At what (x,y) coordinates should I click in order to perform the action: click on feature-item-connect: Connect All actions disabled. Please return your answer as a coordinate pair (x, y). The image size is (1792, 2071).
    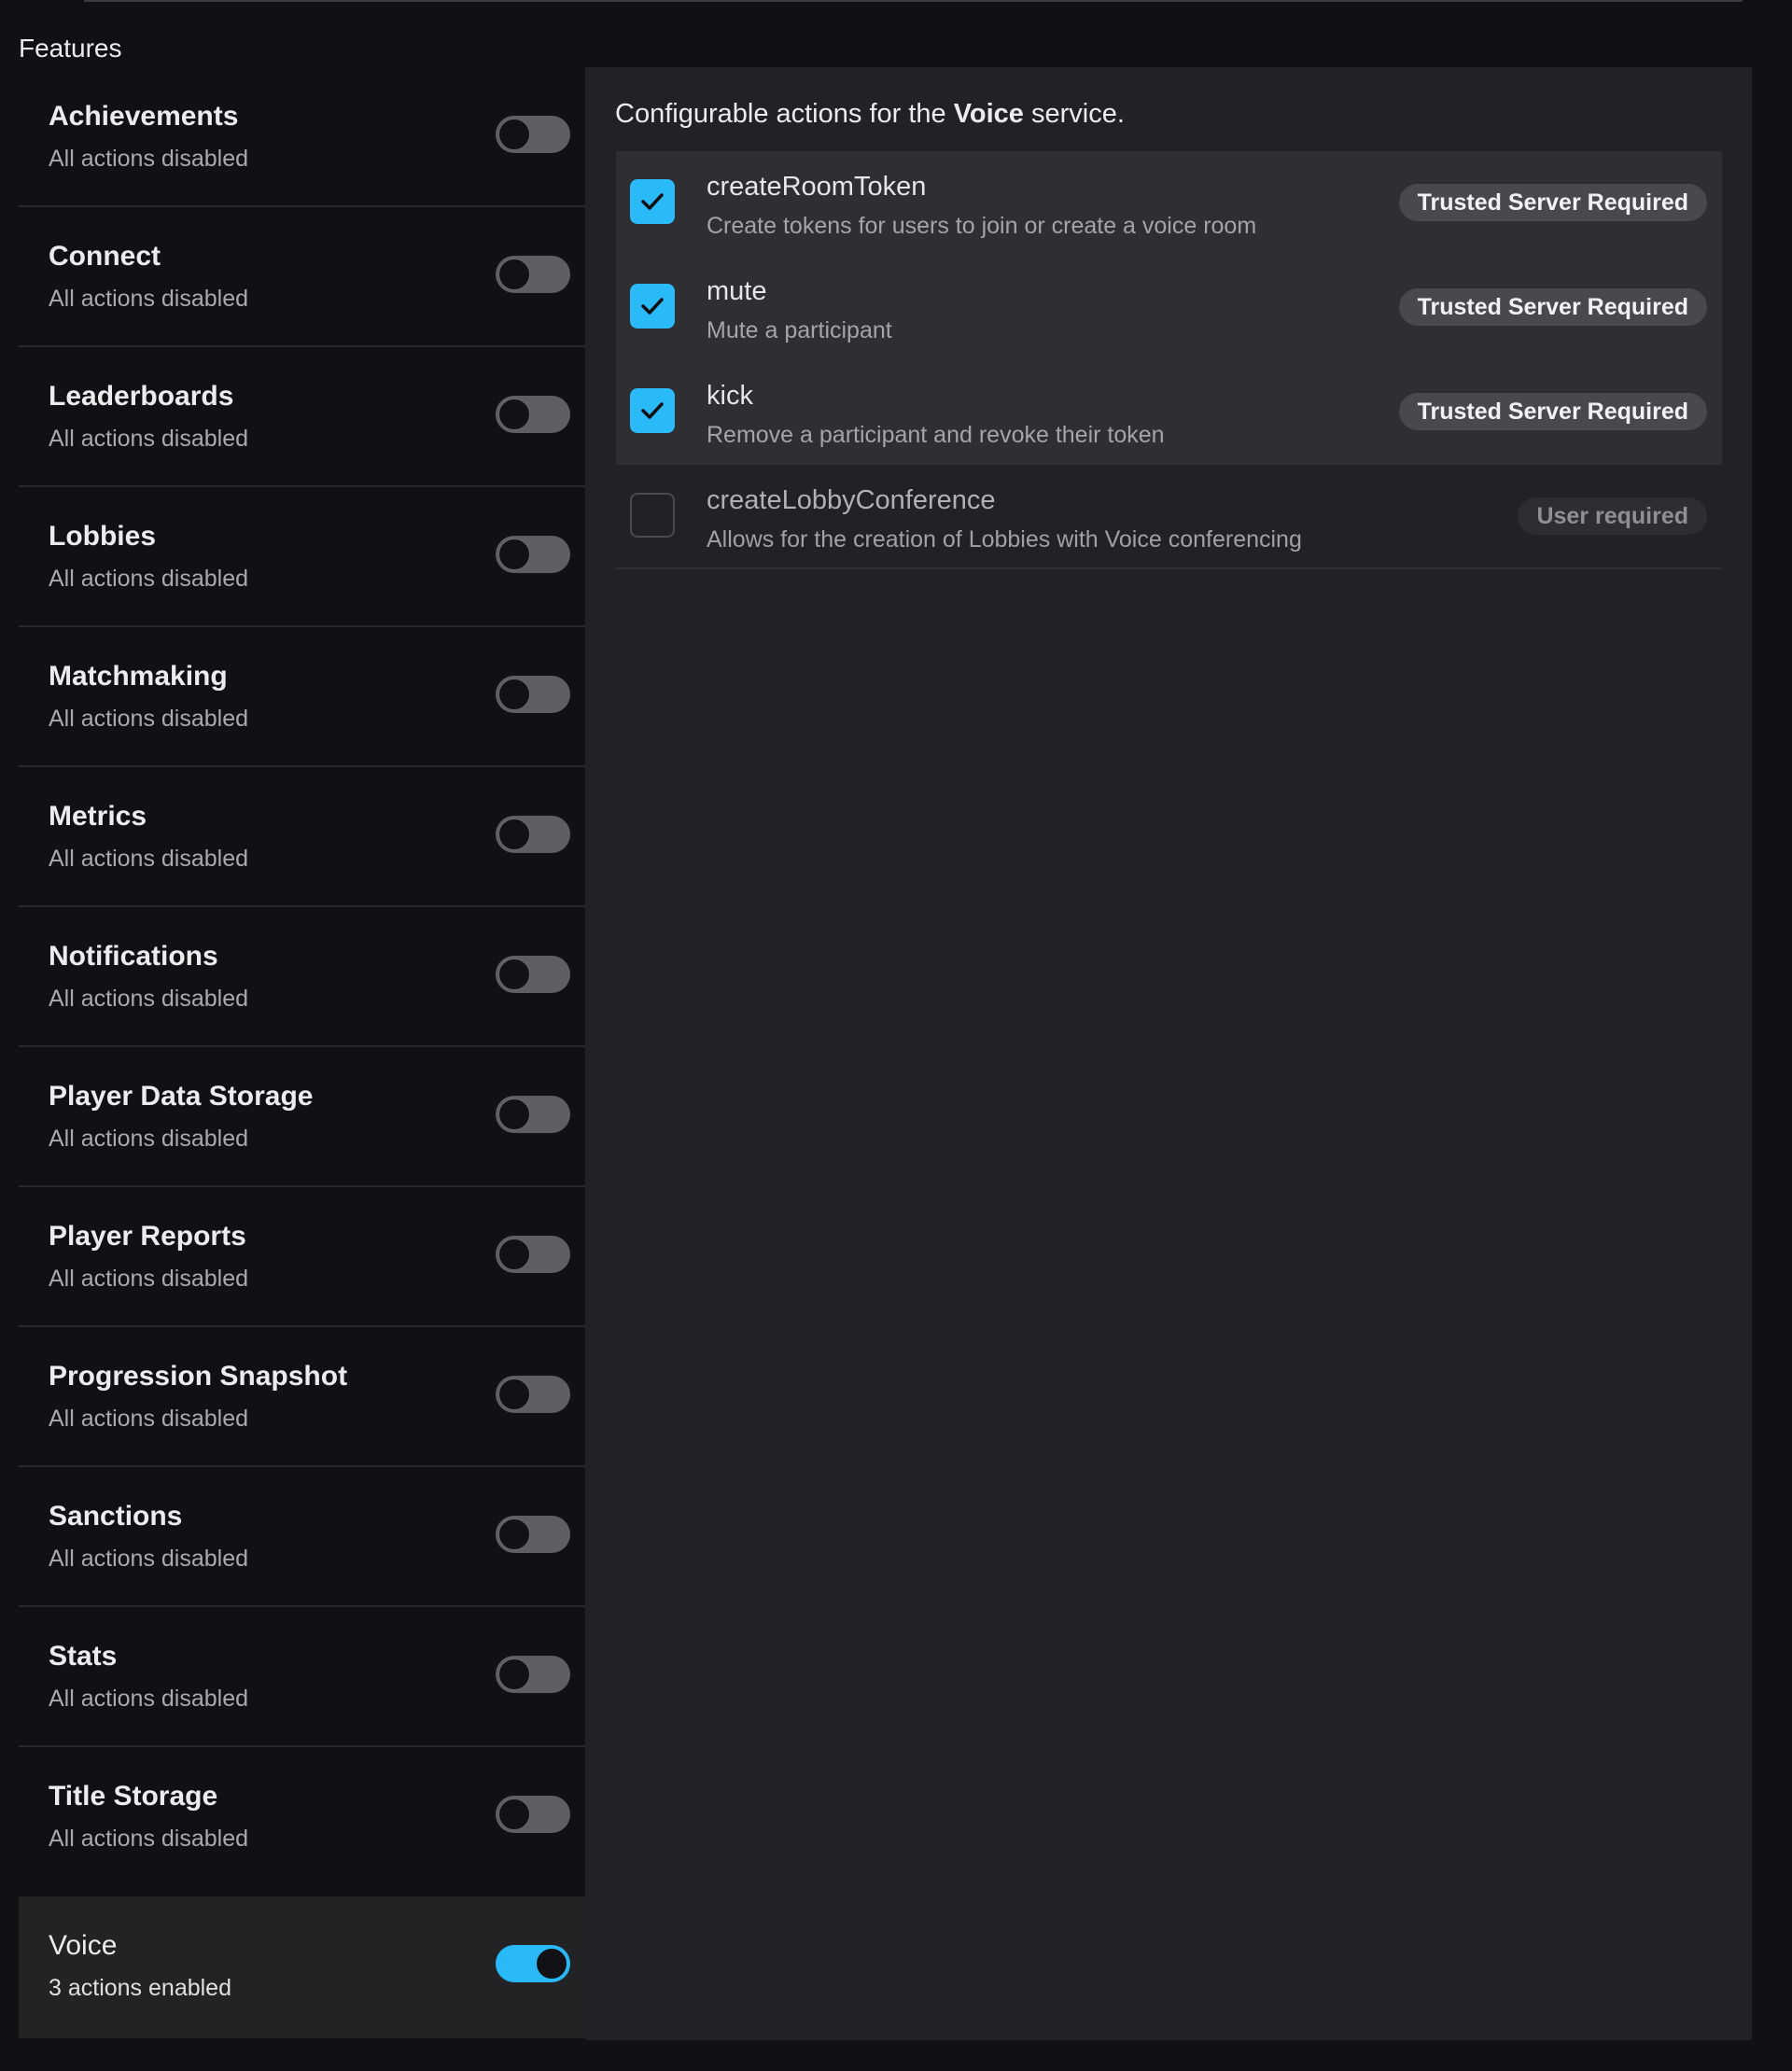
    Looking at the image, I should click on (302, 277).